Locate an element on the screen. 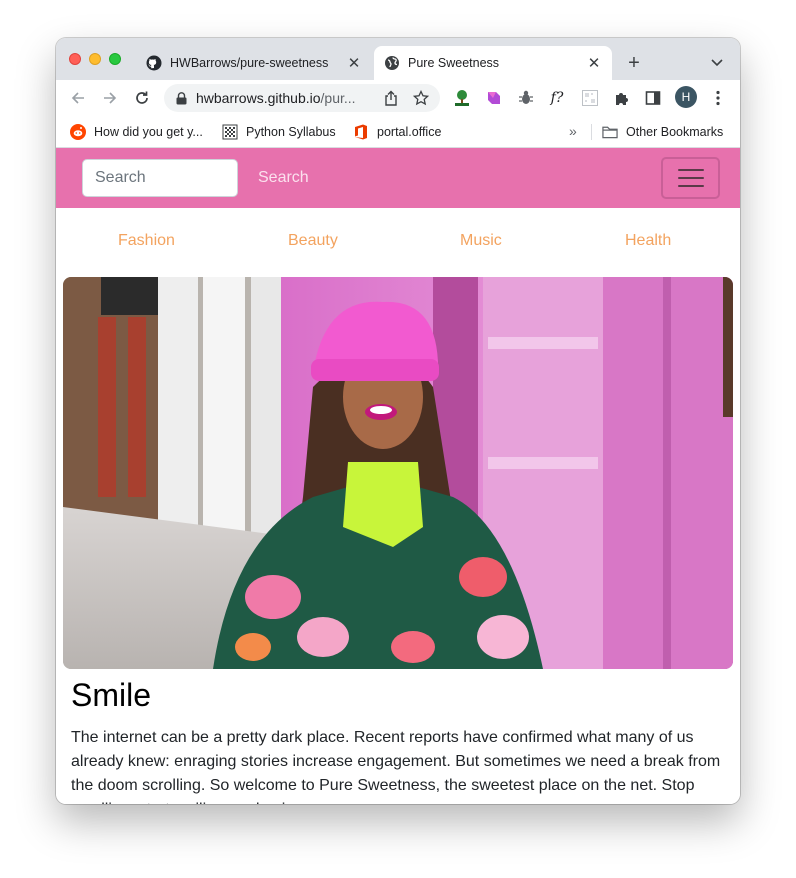 The height and width of the screenshot is (878, 796). bug-extension-icon is located at coordinates (526, 98).